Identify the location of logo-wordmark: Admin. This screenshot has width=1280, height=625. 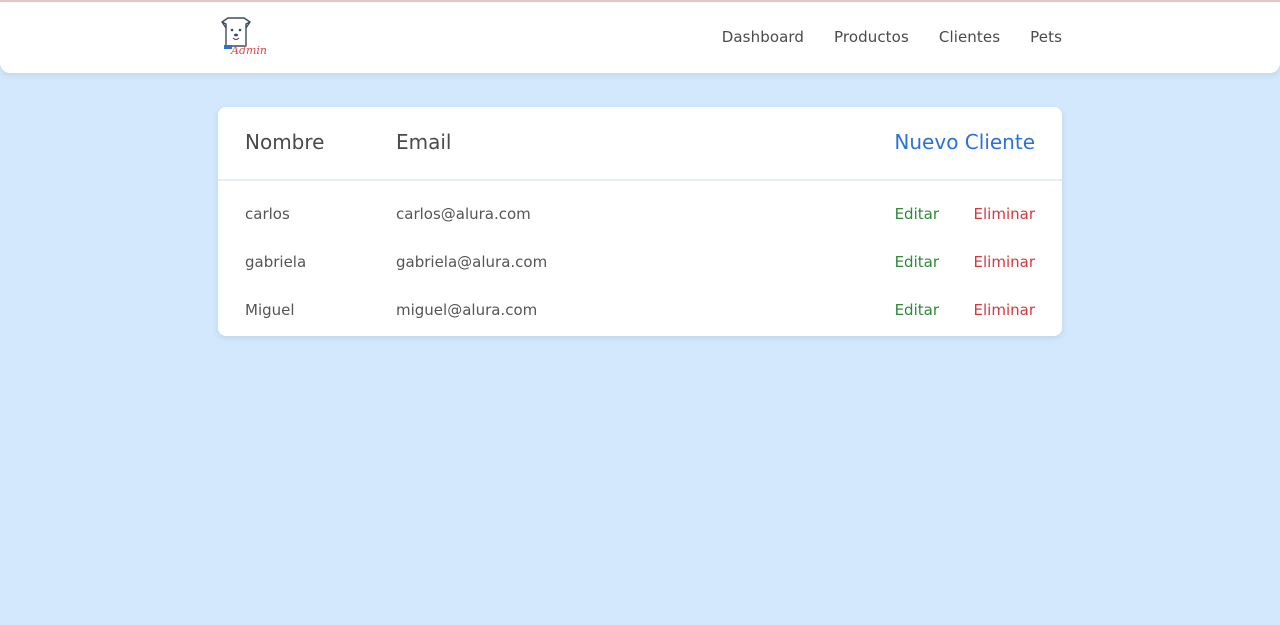
(248, 50).